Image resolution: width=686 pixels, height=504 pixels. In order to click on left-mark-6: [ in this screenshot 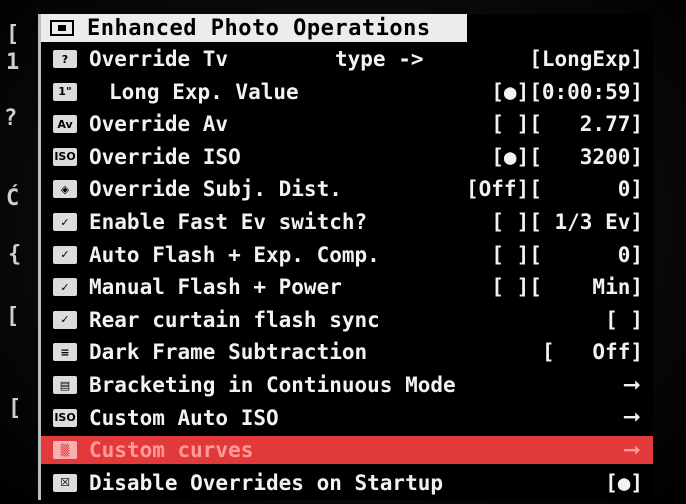, I will do `click(15, 408)`.